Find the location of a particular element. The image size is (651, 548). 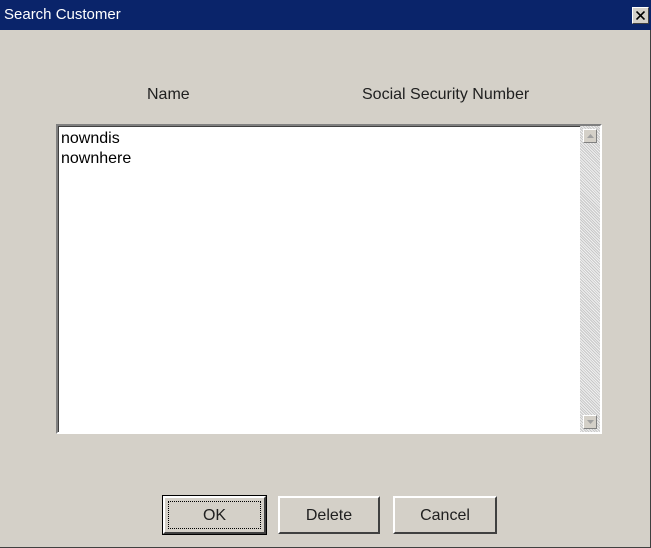

ok-button-label: OK is located at coordinates (214, 515).